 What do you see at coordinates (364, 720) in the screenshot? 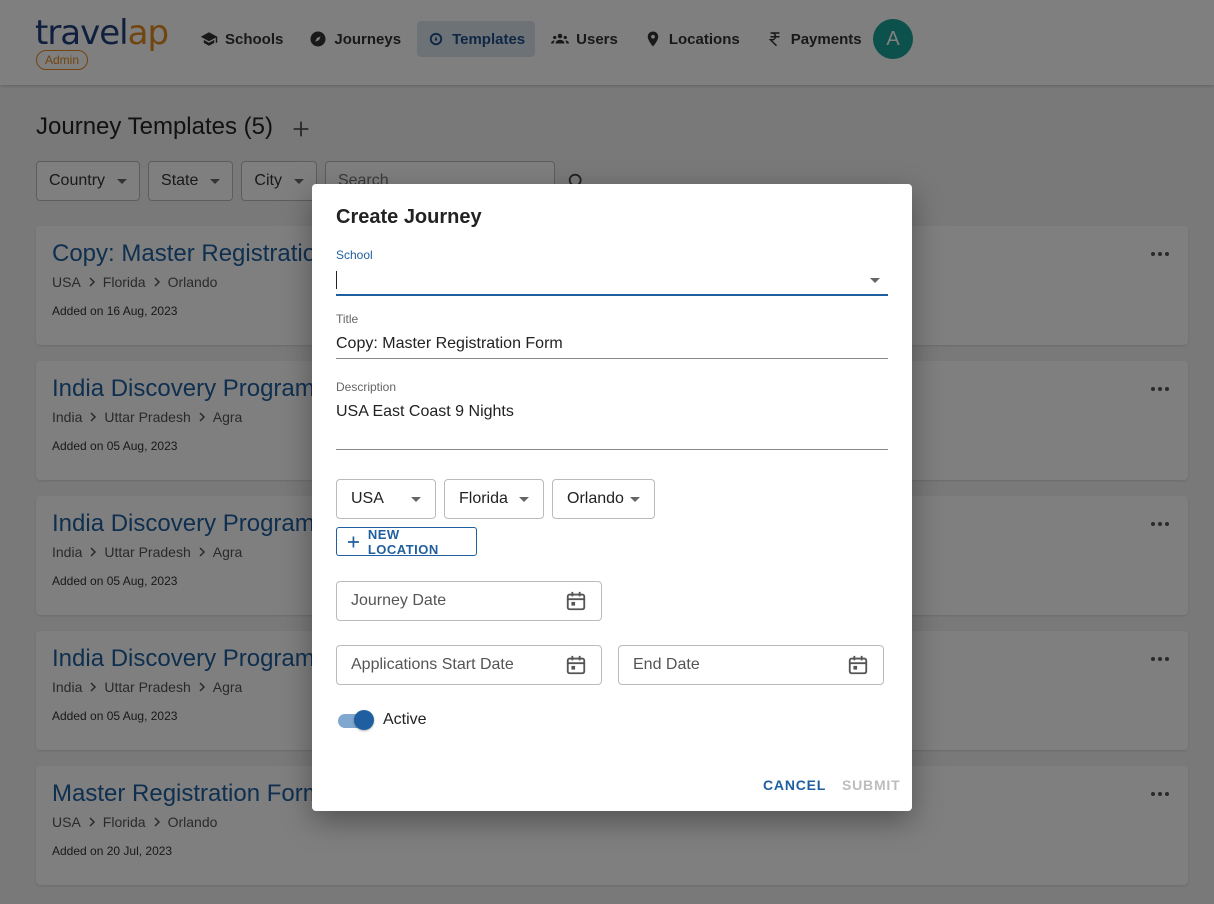
I see `toggle-thumb` at bounding box center [364, 720].